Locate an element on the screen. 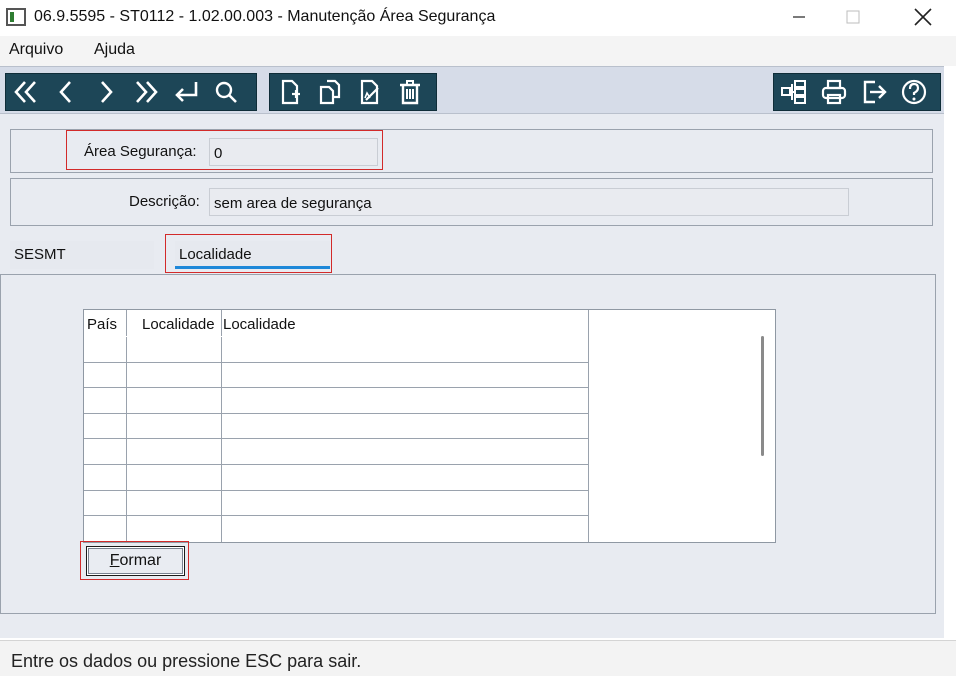 The width and height of the screenshot is (956, 676). utility-toolbar-group is located at coordinates (857, 92).